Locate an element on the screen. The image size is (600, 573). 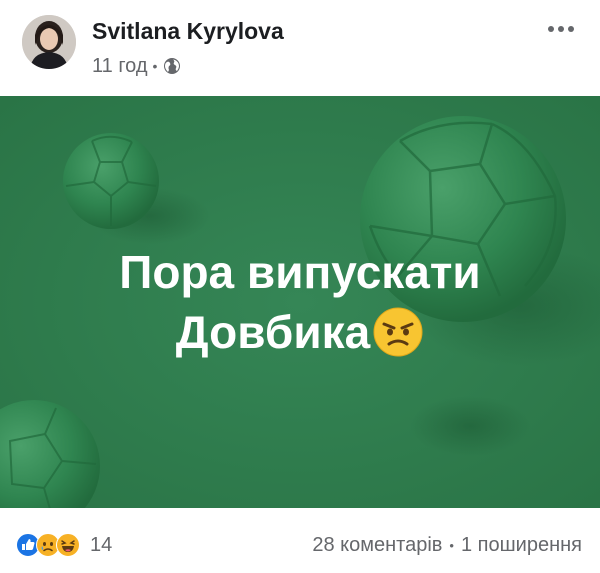
angry-face-emoji-icon is located at coordinates (398, 332).